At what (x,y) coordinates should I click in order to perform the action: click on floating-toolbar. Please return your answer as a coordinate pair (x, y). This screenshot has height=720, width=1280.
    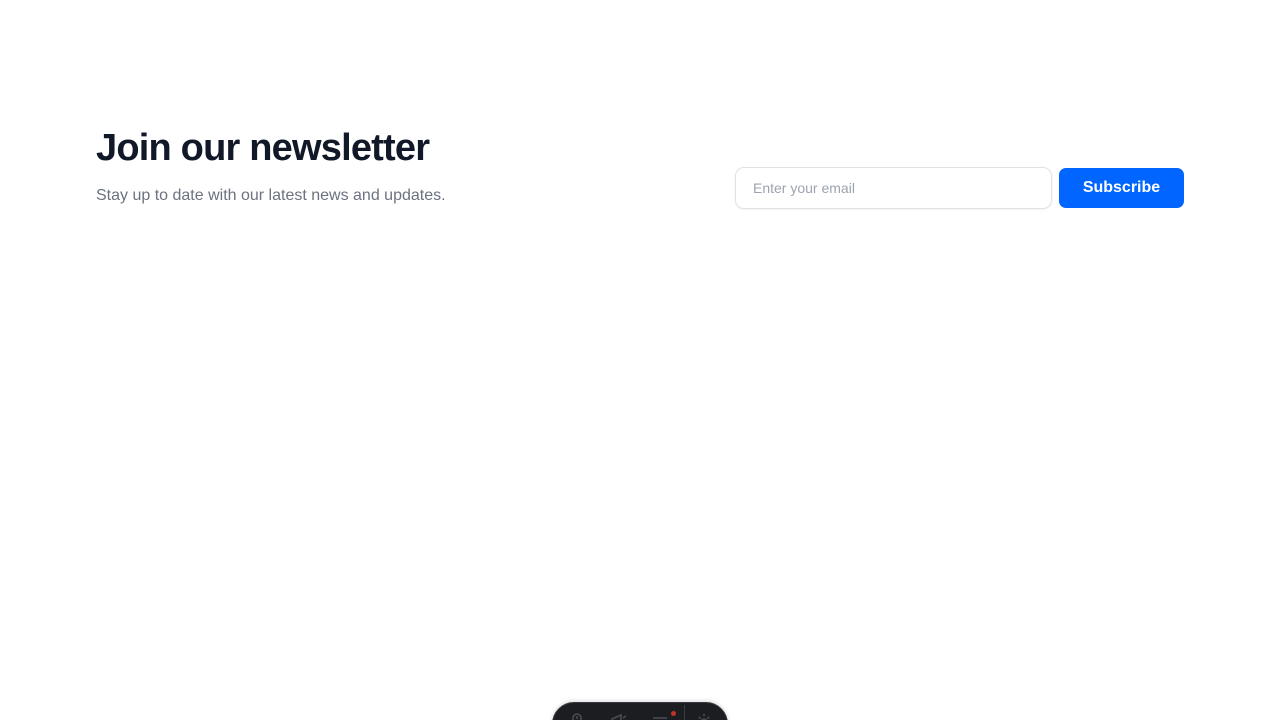
    Looking at the image, I should click on (640, 711).